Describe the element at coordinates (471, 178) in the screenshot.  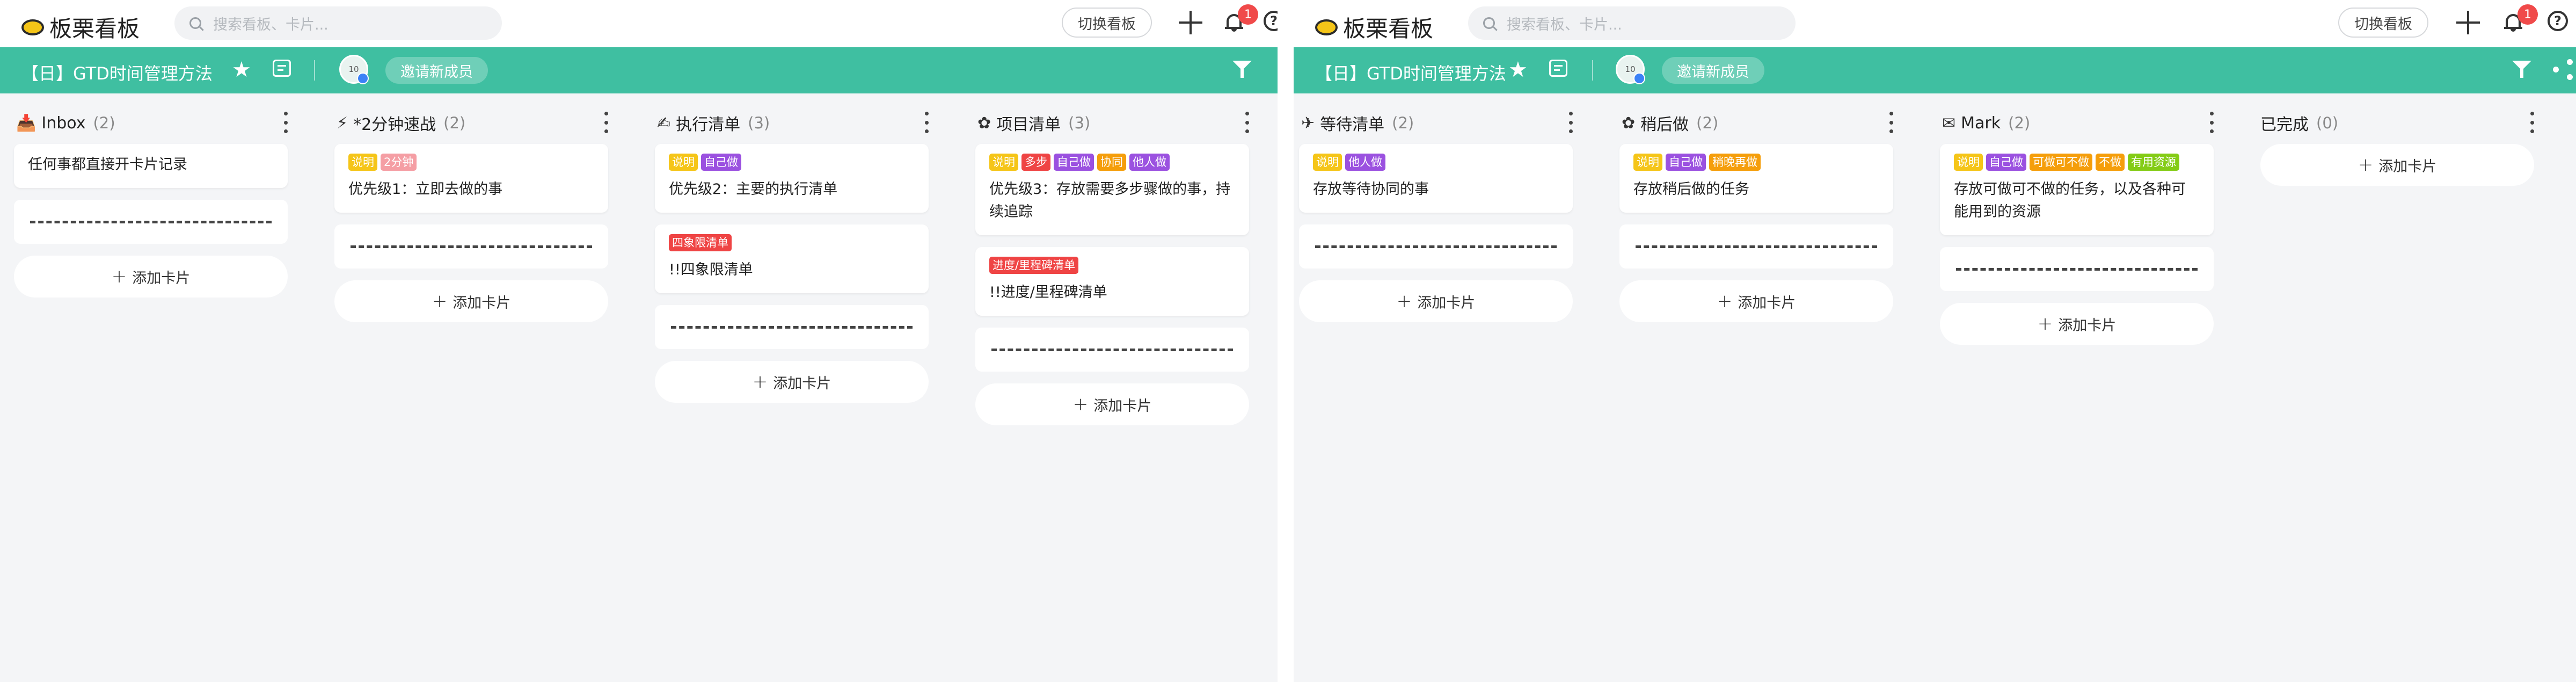
I see `card: 说明 2分钟 优先级1：立即去做的事` at that location.